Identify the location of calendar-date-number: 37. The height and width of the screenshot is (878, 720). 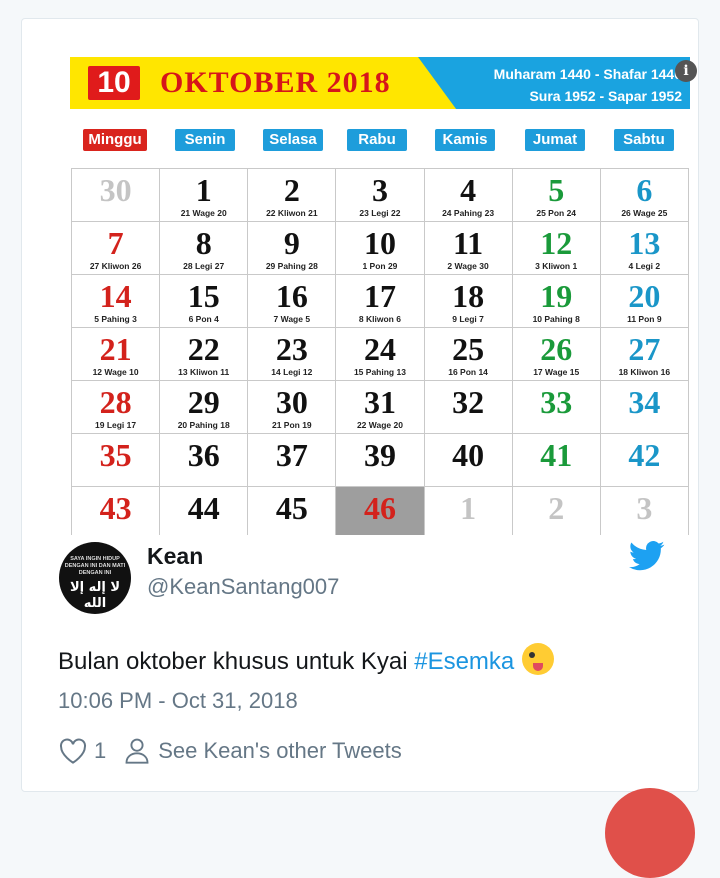
(291, 455).